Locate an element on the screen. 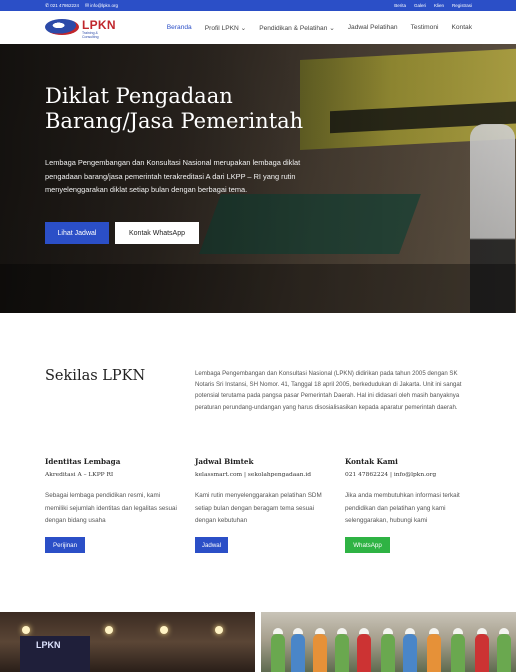 This screenshot has width=516, height=672. nav-item-kontak: Kontak is located at coordinates (461, 28).